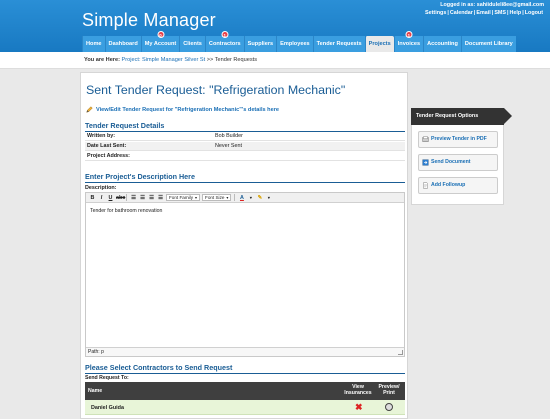 This screenshot has width=550, height=419. Describe the element at coordinates (338, 44) in the screenshot. I see `nav-tender-requests: Tender Requests` at that location.